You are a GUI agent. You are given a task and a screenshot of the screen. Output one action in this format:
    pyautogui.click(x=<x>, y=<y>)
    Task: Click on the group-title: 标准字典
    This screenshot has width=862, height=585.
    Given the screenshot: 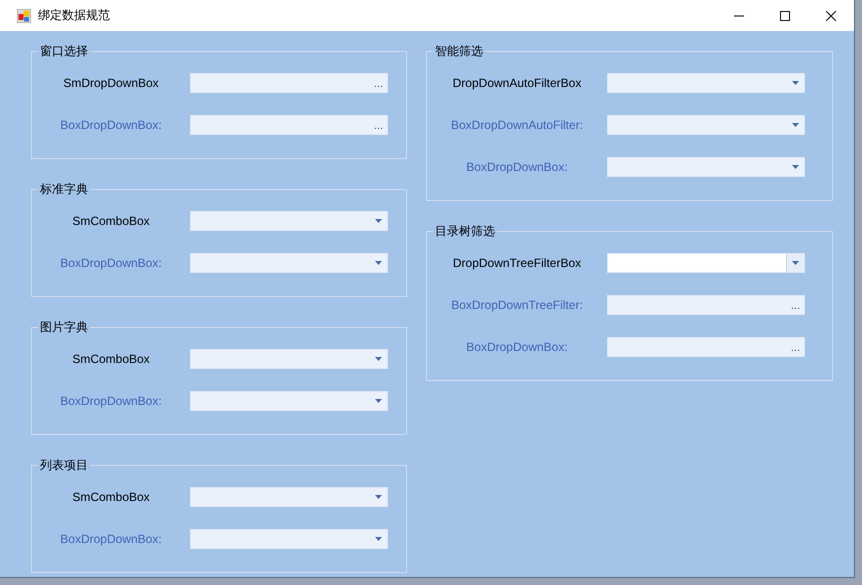 What is the action you would take?
    pyautogui.click(x=64, y=189)
    